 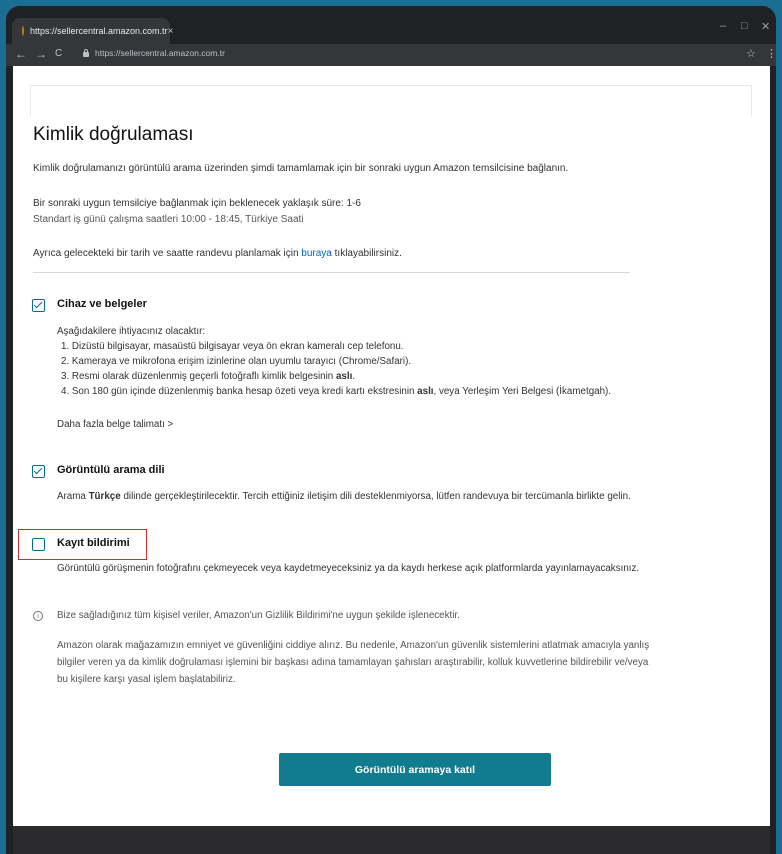 What do you see at coordinates (58, 53) in the screenshot?
I see `reload-icon: C` at bounding box center [58, 53].